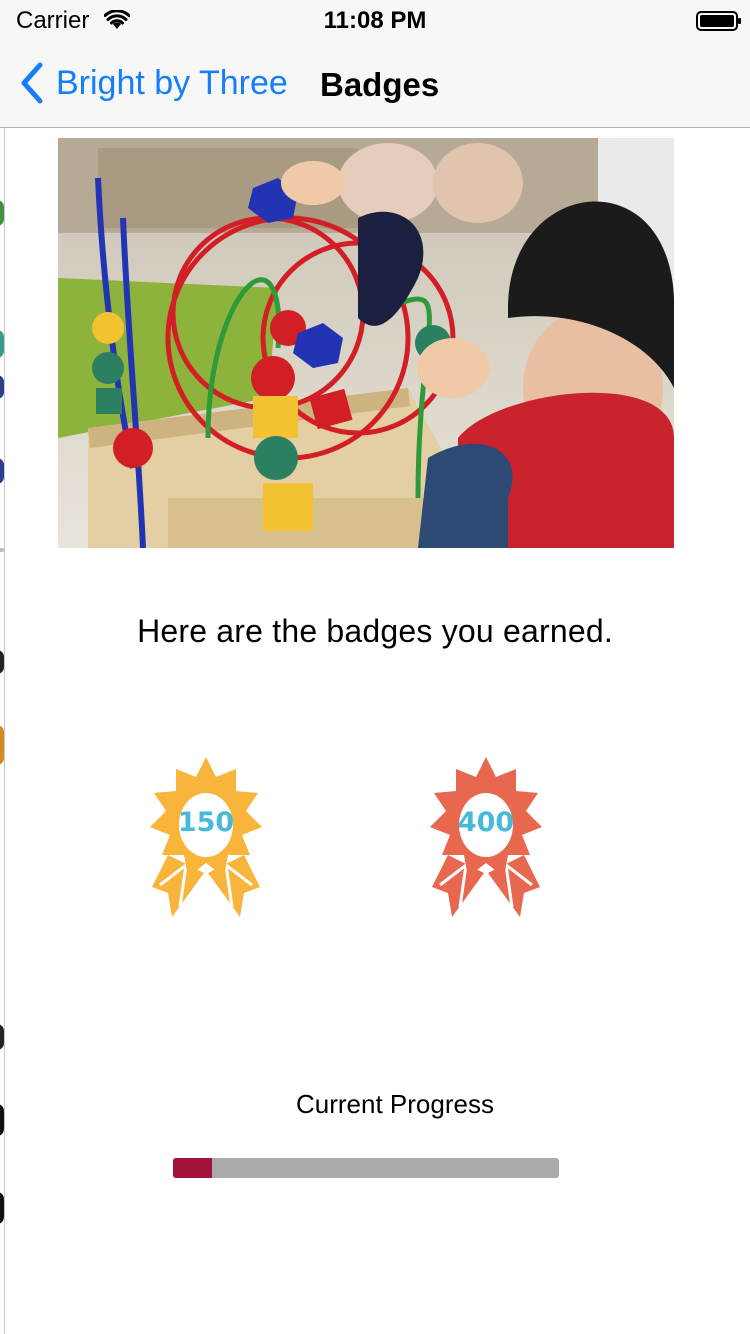 The image size is (750, 1334). I want to click on badge-400: 400, so click(486, 840).